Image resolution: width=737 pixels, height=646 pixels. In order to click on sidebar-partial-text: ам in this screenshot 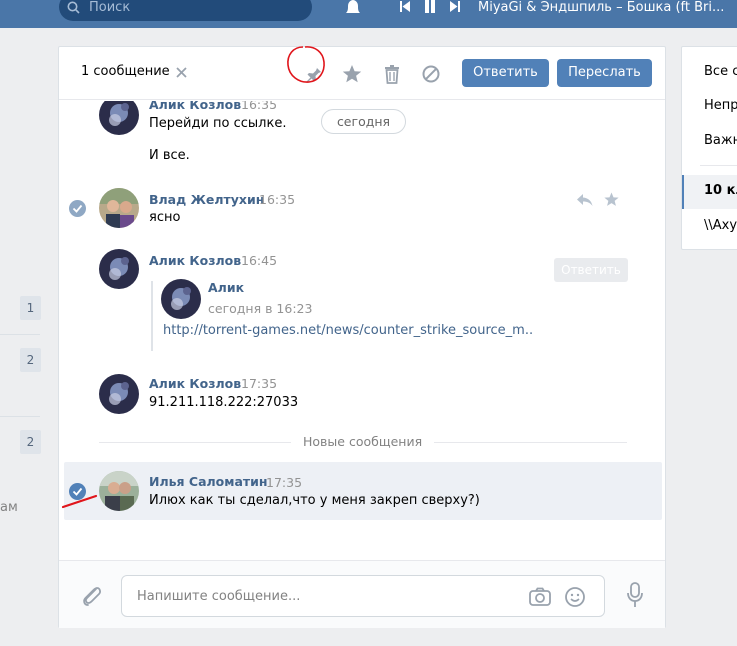, I will do `click(9, 507)`.